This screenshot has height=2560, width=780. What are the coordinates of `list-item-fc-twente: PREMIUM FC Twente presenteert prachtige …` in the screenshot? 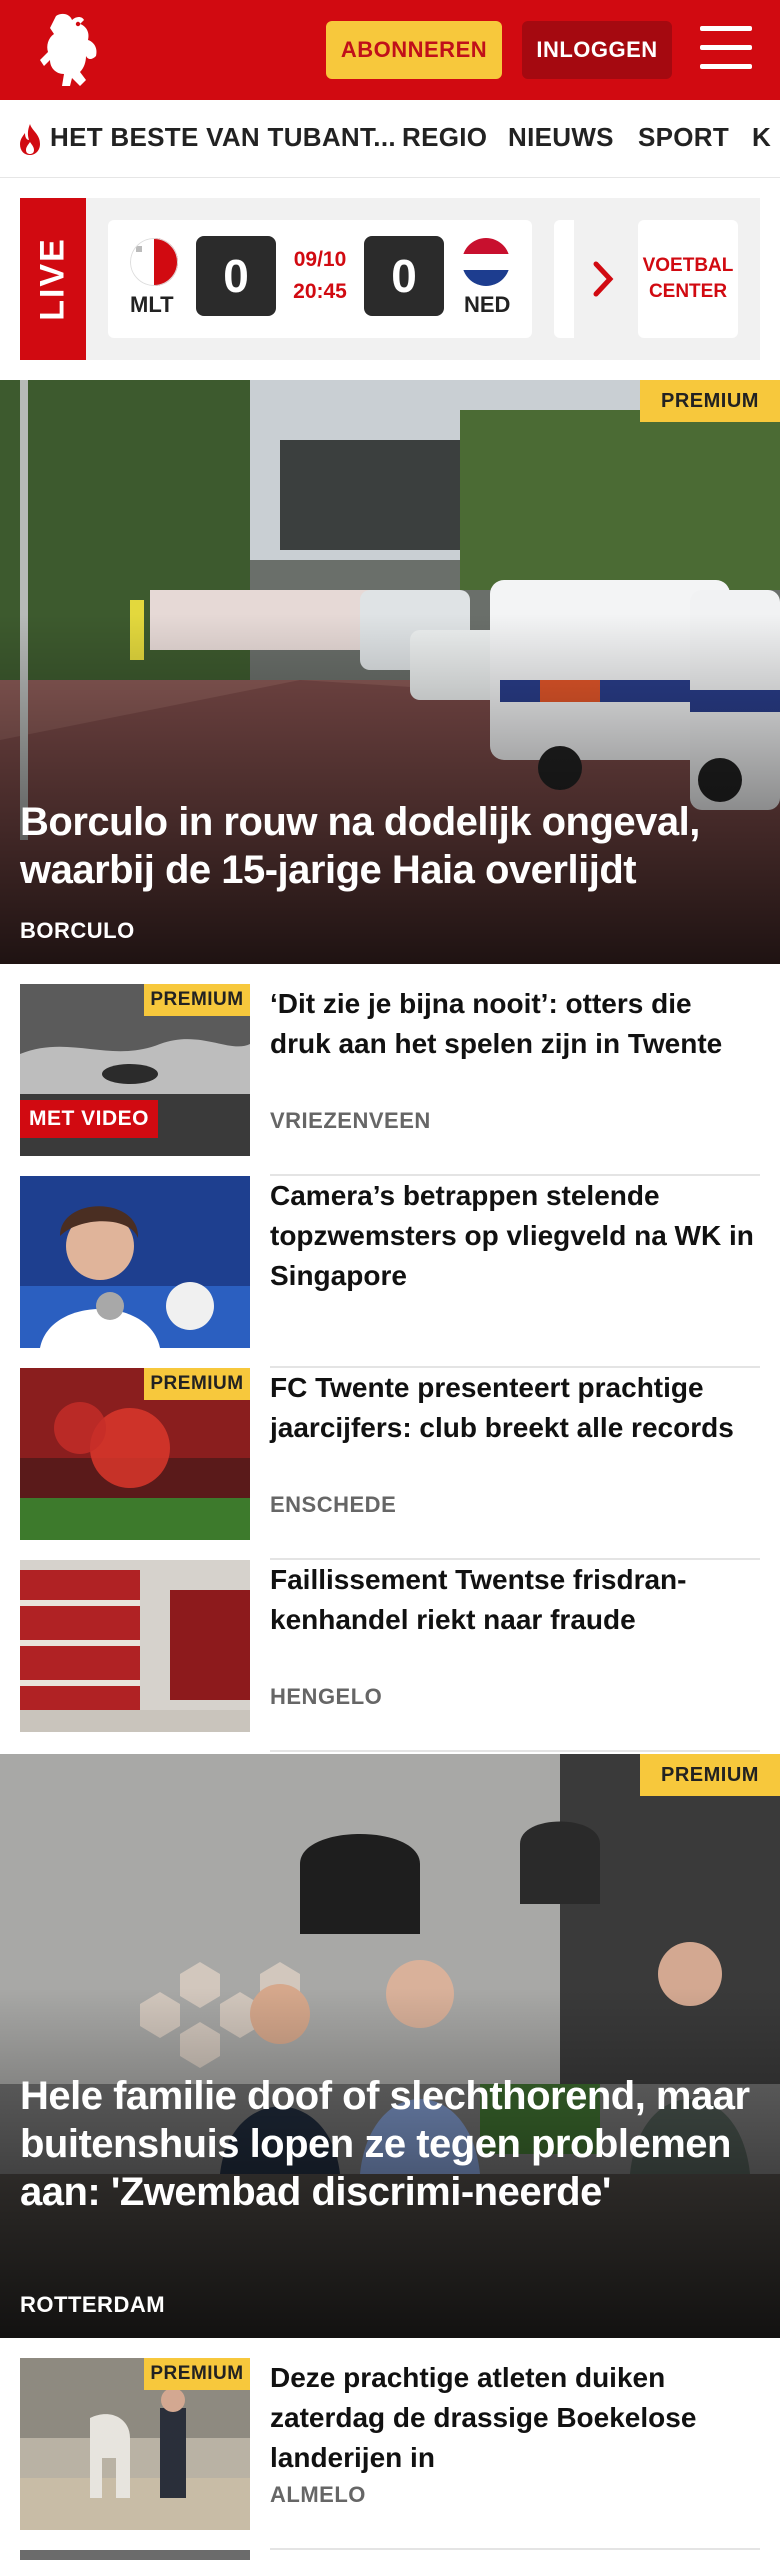 It's located at (390, 1464).